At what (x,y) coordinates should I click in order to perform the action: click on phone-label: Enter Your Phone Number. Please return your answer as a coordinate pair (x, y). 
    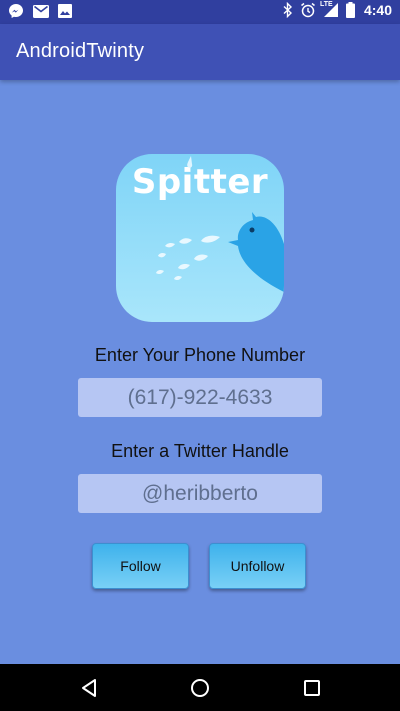
    Looking at the image, I should click on (200, 355).